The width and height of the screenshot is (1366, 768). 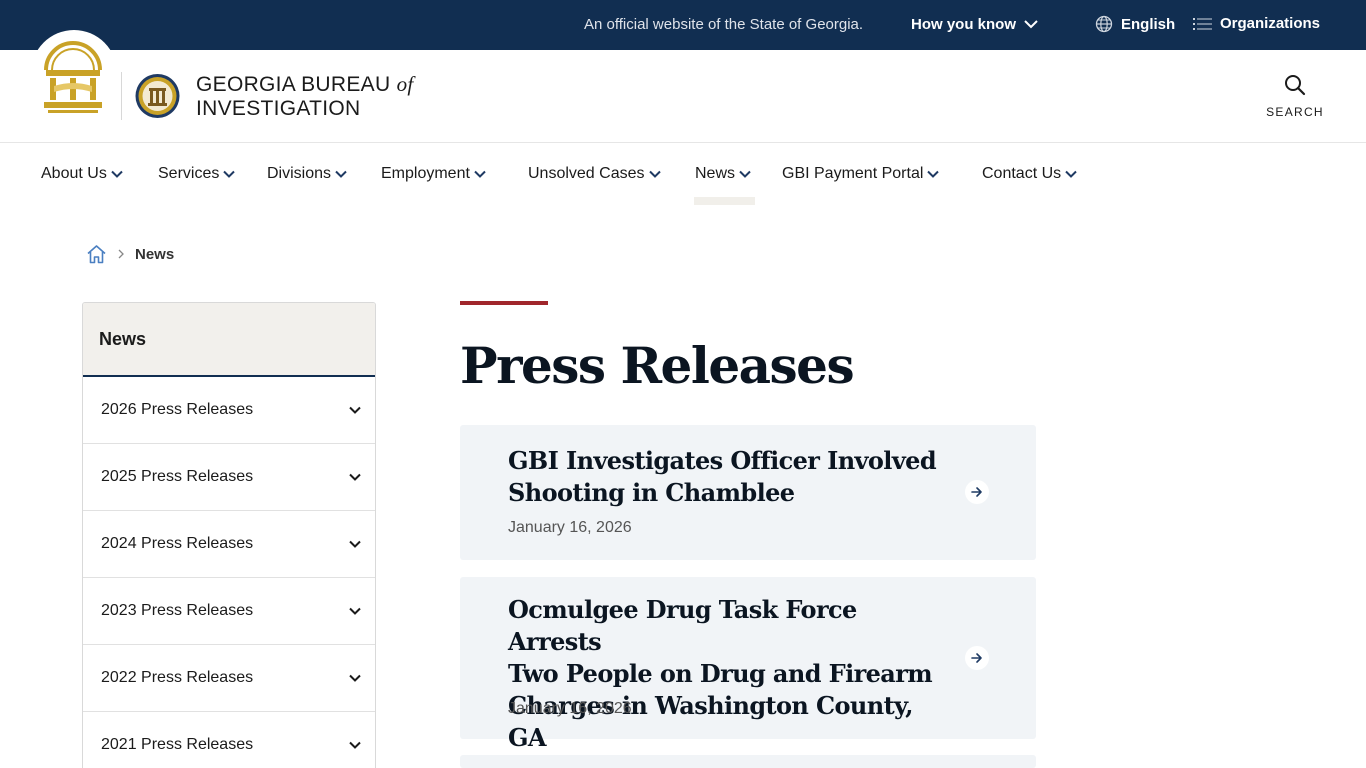 I want to click on sidebar-item-label: 2021 Press Releases, so click(x=177, y=744).